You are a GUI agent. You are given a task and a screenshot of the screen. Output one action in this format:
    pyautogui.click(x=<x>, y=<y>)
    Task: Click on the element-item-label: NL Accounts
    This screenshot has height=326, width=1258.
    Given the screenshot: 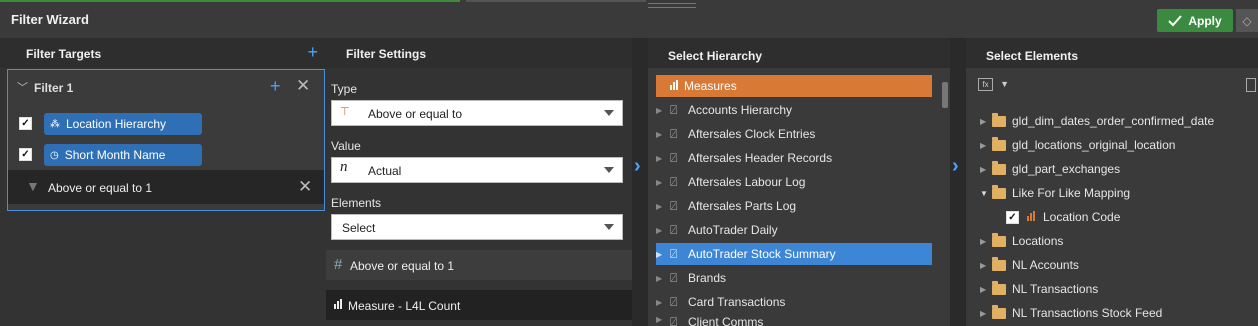 What is the action you would take?
    pyautogui.click(x=1045, y=265)
    